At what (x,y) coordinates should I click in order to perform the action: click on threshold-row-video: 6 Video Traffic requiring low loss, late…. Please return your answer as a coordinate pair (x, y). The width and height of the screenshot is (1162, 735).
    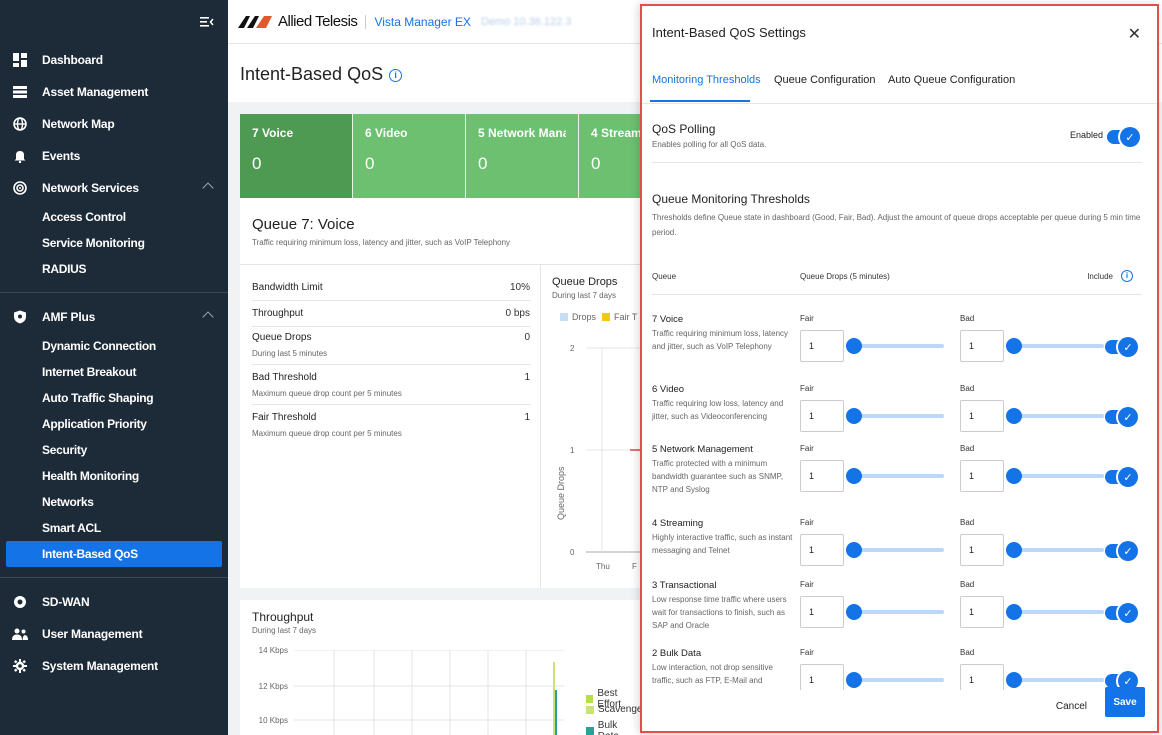
    Looking at the image, I should click on (899, 417).